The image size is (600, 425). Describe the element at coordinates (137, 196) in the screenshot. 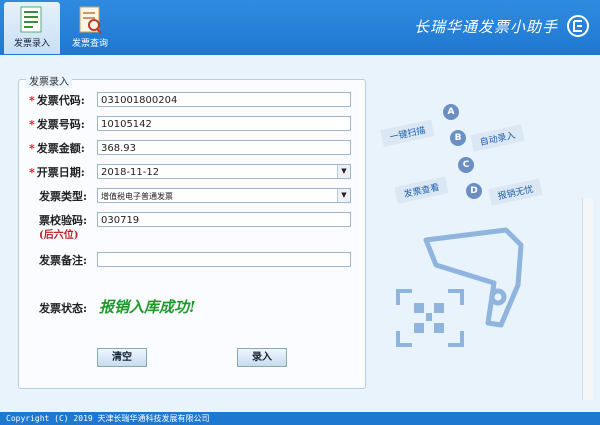

I see `type-value: 增值税电子普通发票` at that location.